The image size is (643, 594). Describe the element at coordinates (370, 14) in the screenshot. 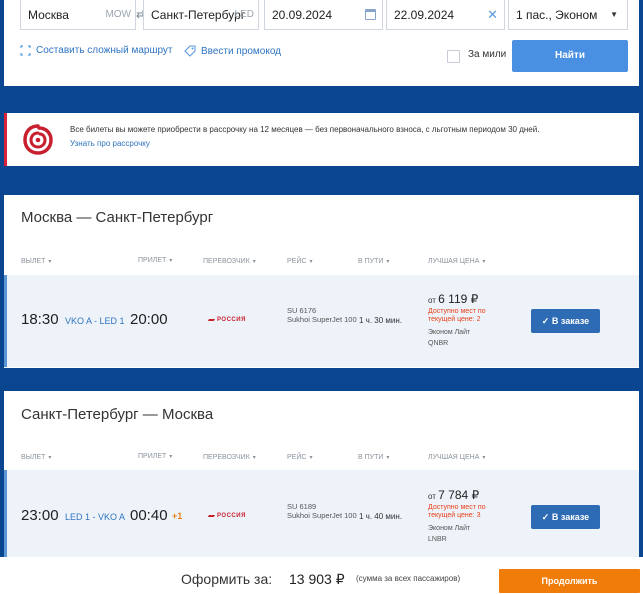

I see `calendar-icon` at that location.